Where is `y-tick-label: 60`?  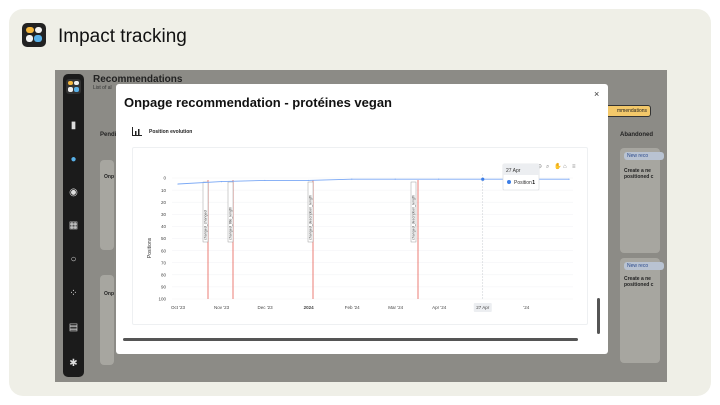
y-tick-label: 60 is located at coordinates (164, 250).